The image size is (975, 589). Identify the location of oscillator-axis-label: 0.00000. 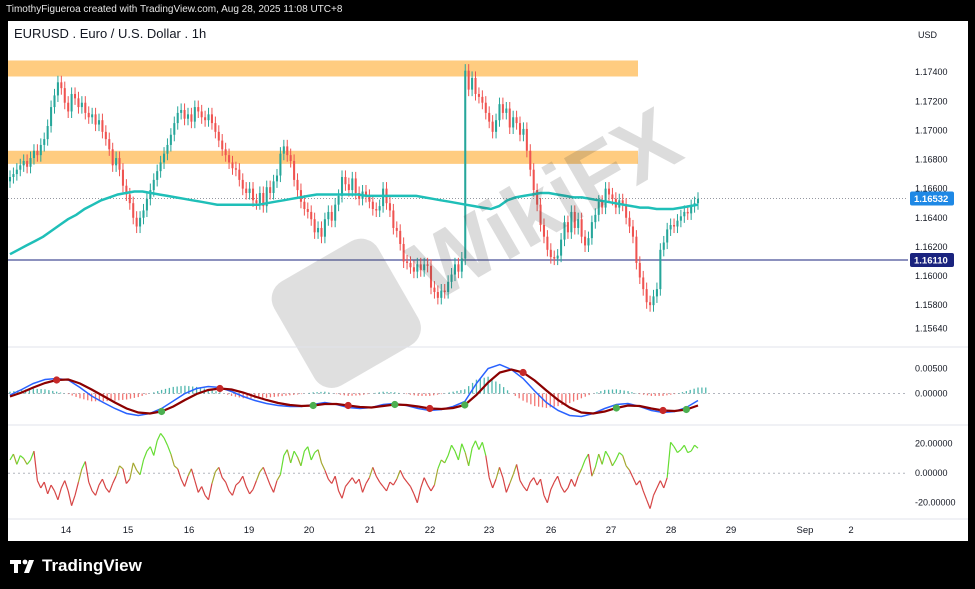
(931, 473).